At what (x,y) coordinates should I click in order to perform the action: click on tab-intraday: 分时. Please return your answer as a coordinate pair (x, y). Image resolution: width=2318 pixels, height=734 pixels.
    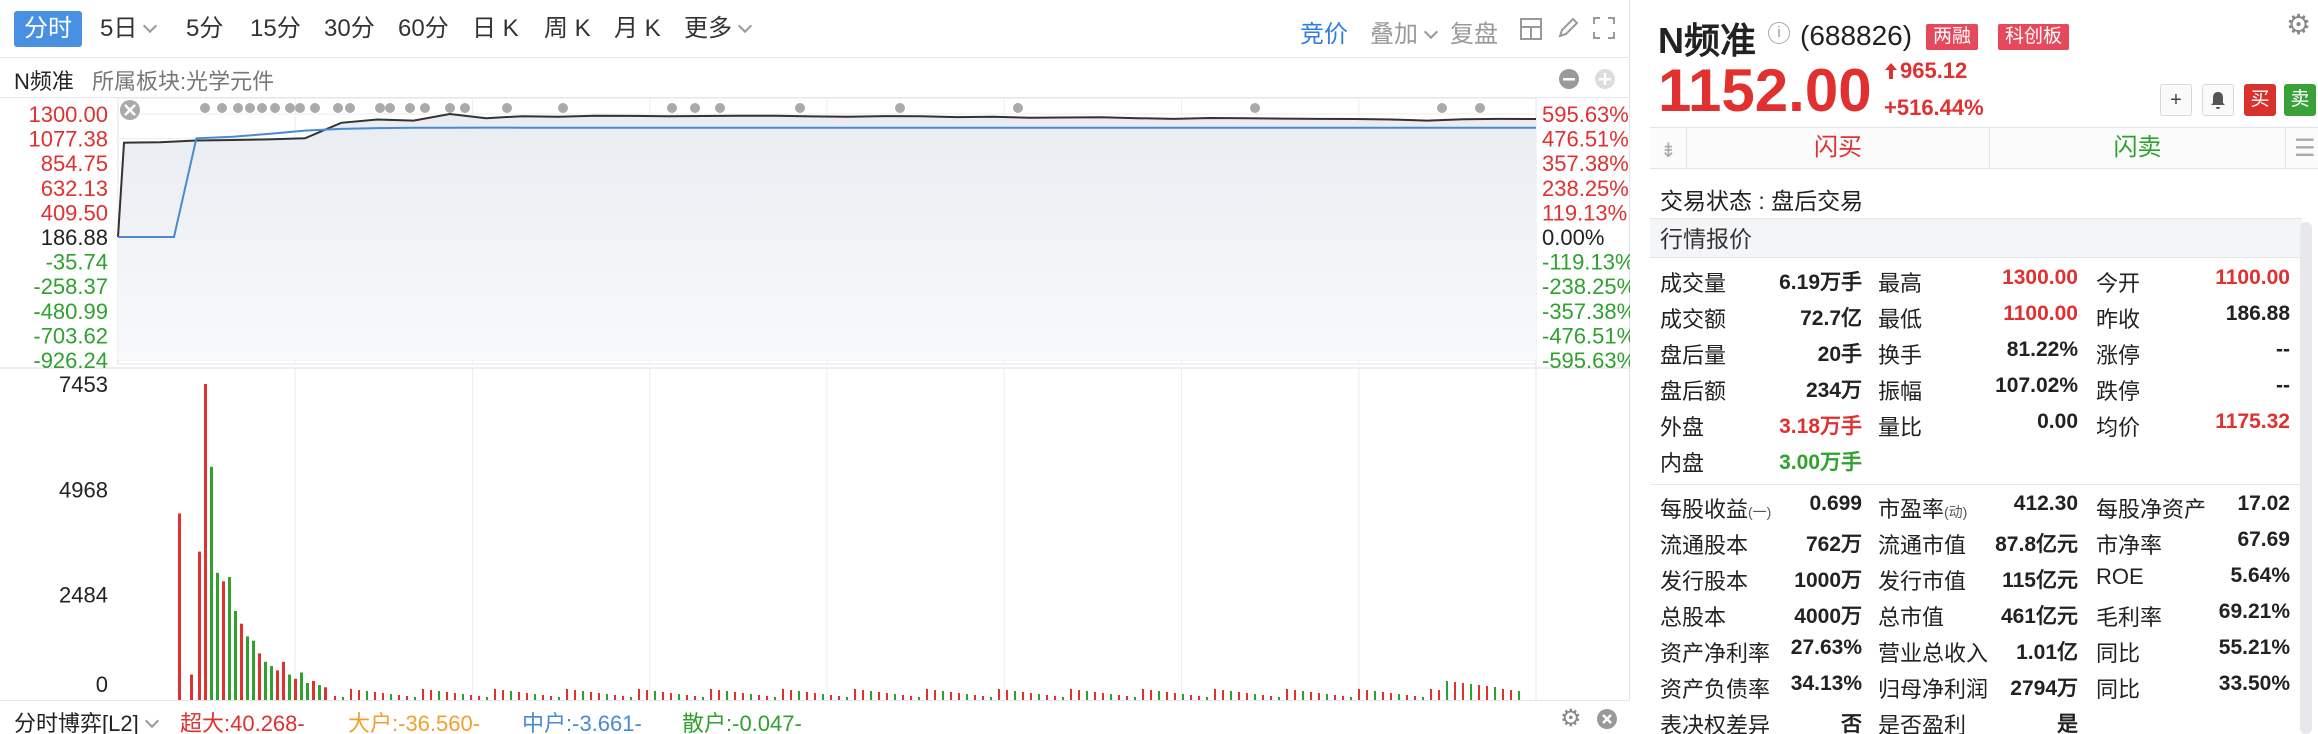
    Looking at the image, I should click on (48, 29).